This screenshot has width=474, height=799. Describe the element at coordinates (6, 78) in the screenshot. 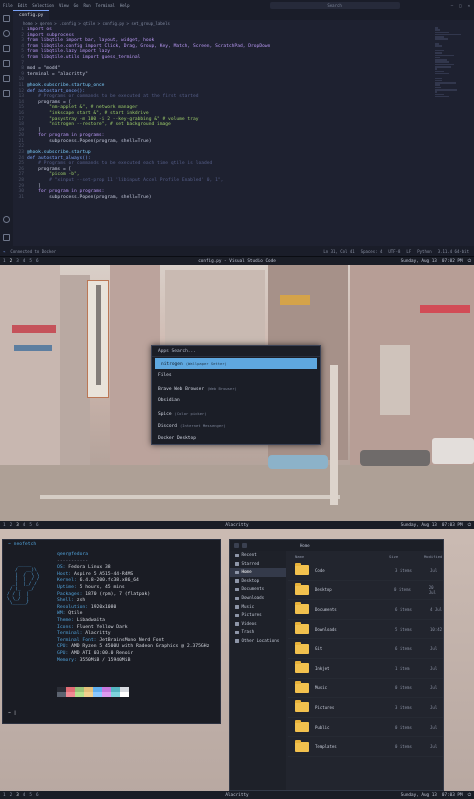

I see `extensions-icon` at that location.